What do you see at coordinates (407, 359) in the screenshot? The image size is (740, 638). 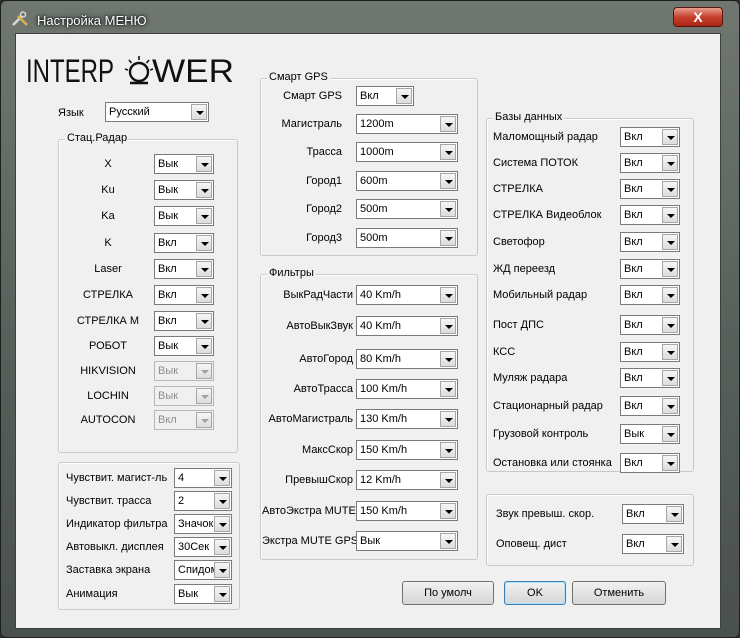 I see `filter-item-select: 80 Km/h` at bounding box center [407, 359].